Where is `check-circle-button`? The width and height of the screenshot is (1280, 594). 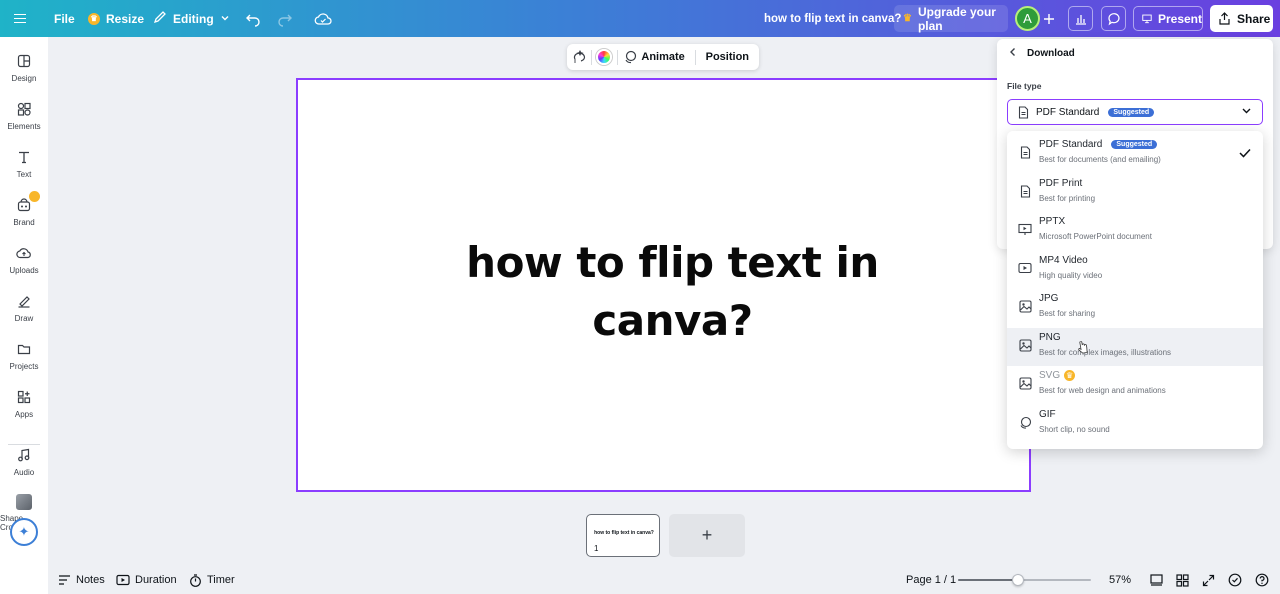 check-circle-button is located at coordinates (1235, 580).